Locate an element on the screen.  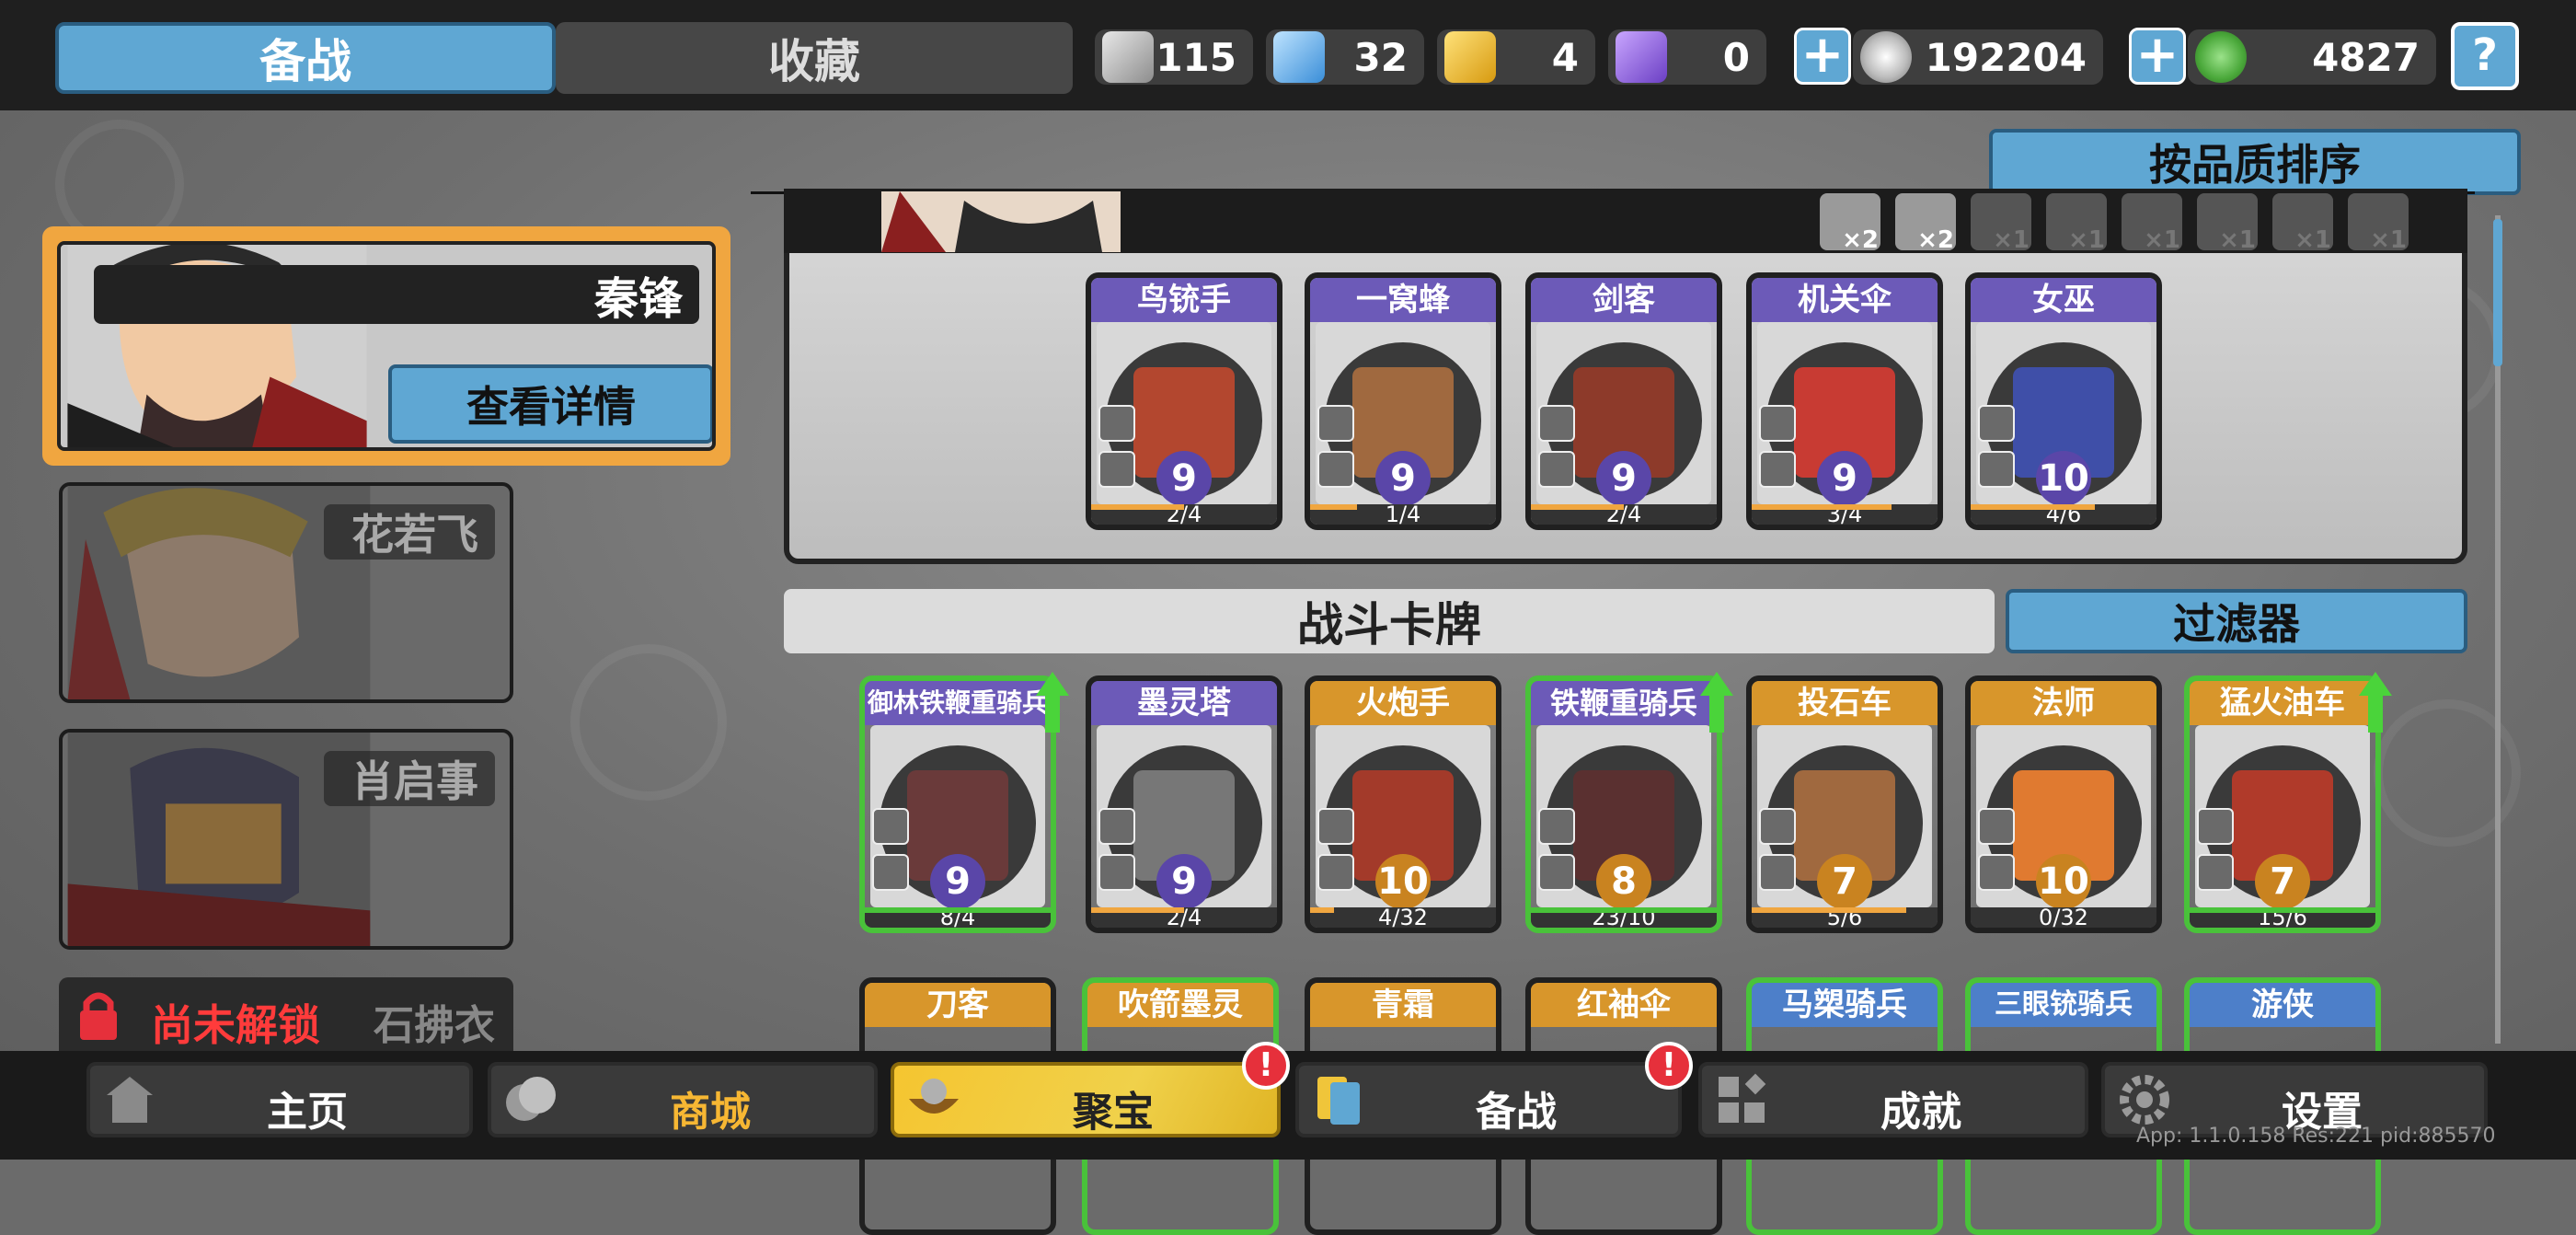
bg-pattern is located at coordinates (648, 722).